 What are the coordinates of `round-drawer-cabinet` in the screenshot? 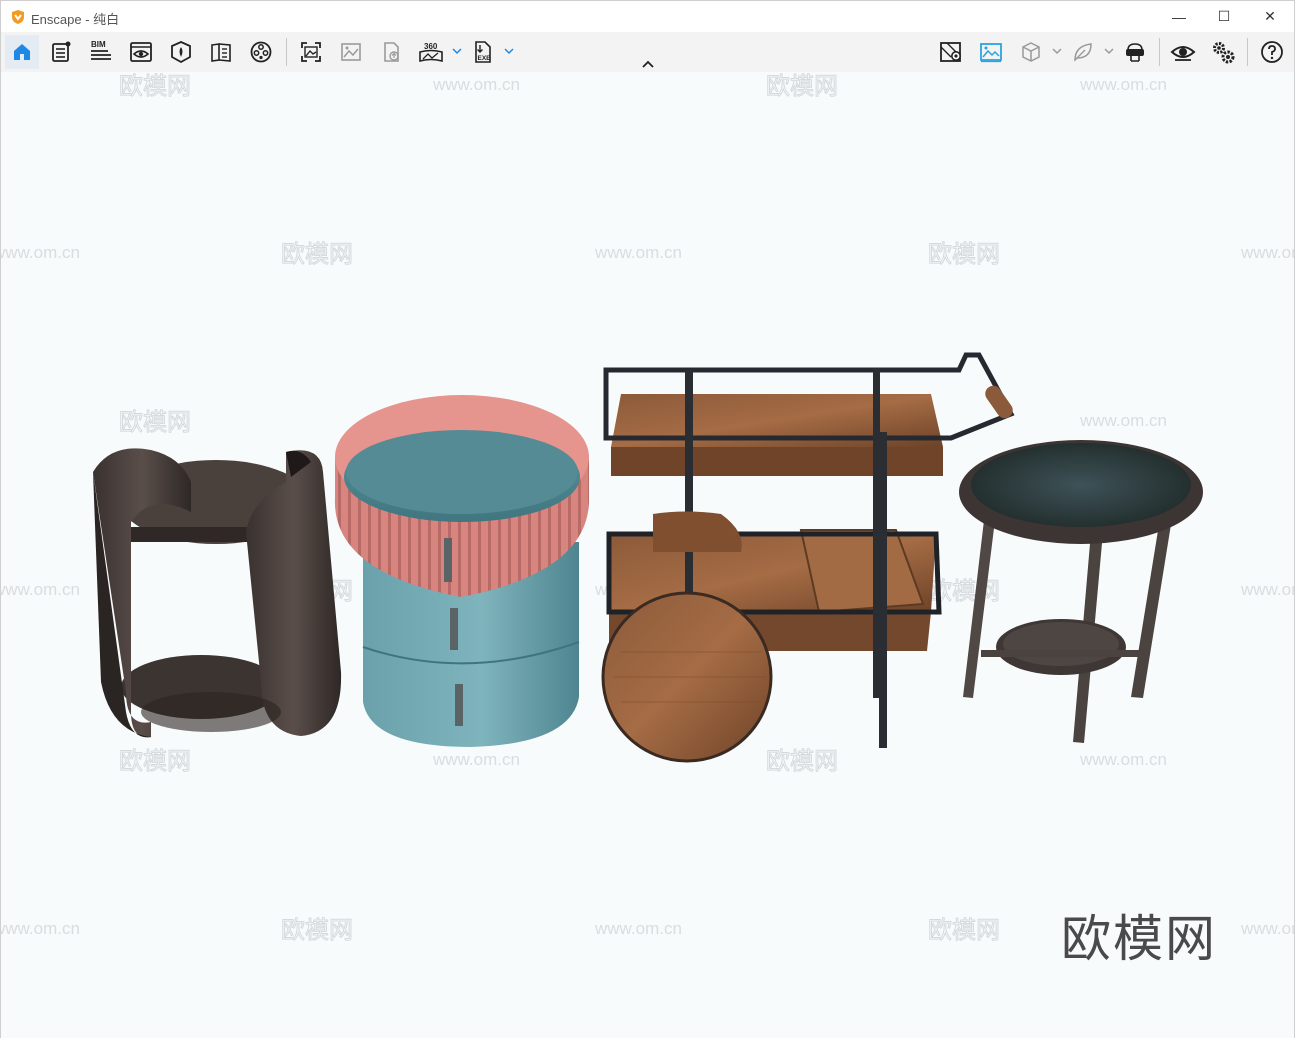 It's located at (462, 571).